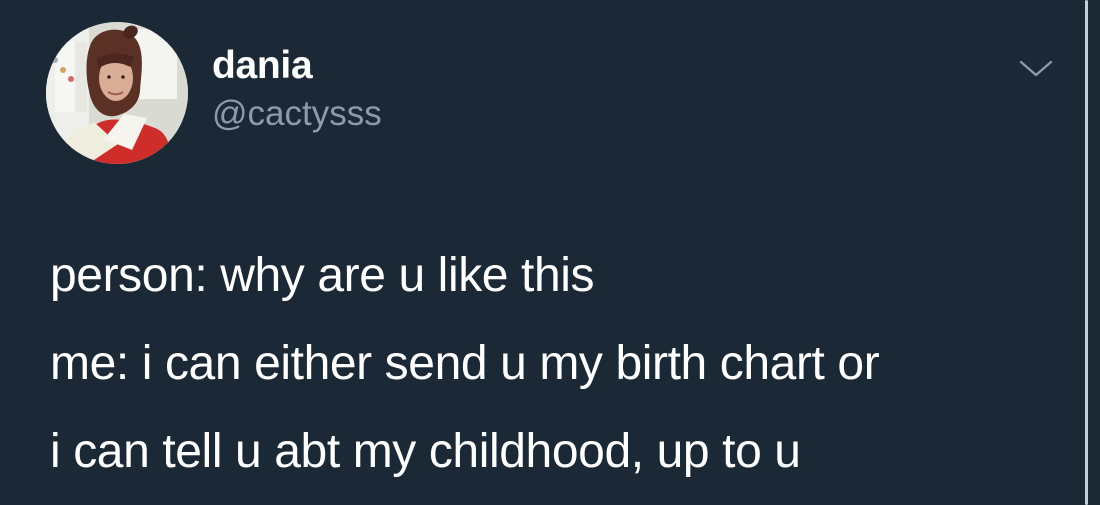  Describe the element at coordinates (322, 275) in the screenshot. I see `tweet-line-person-question: person: why are u like this` at that location.